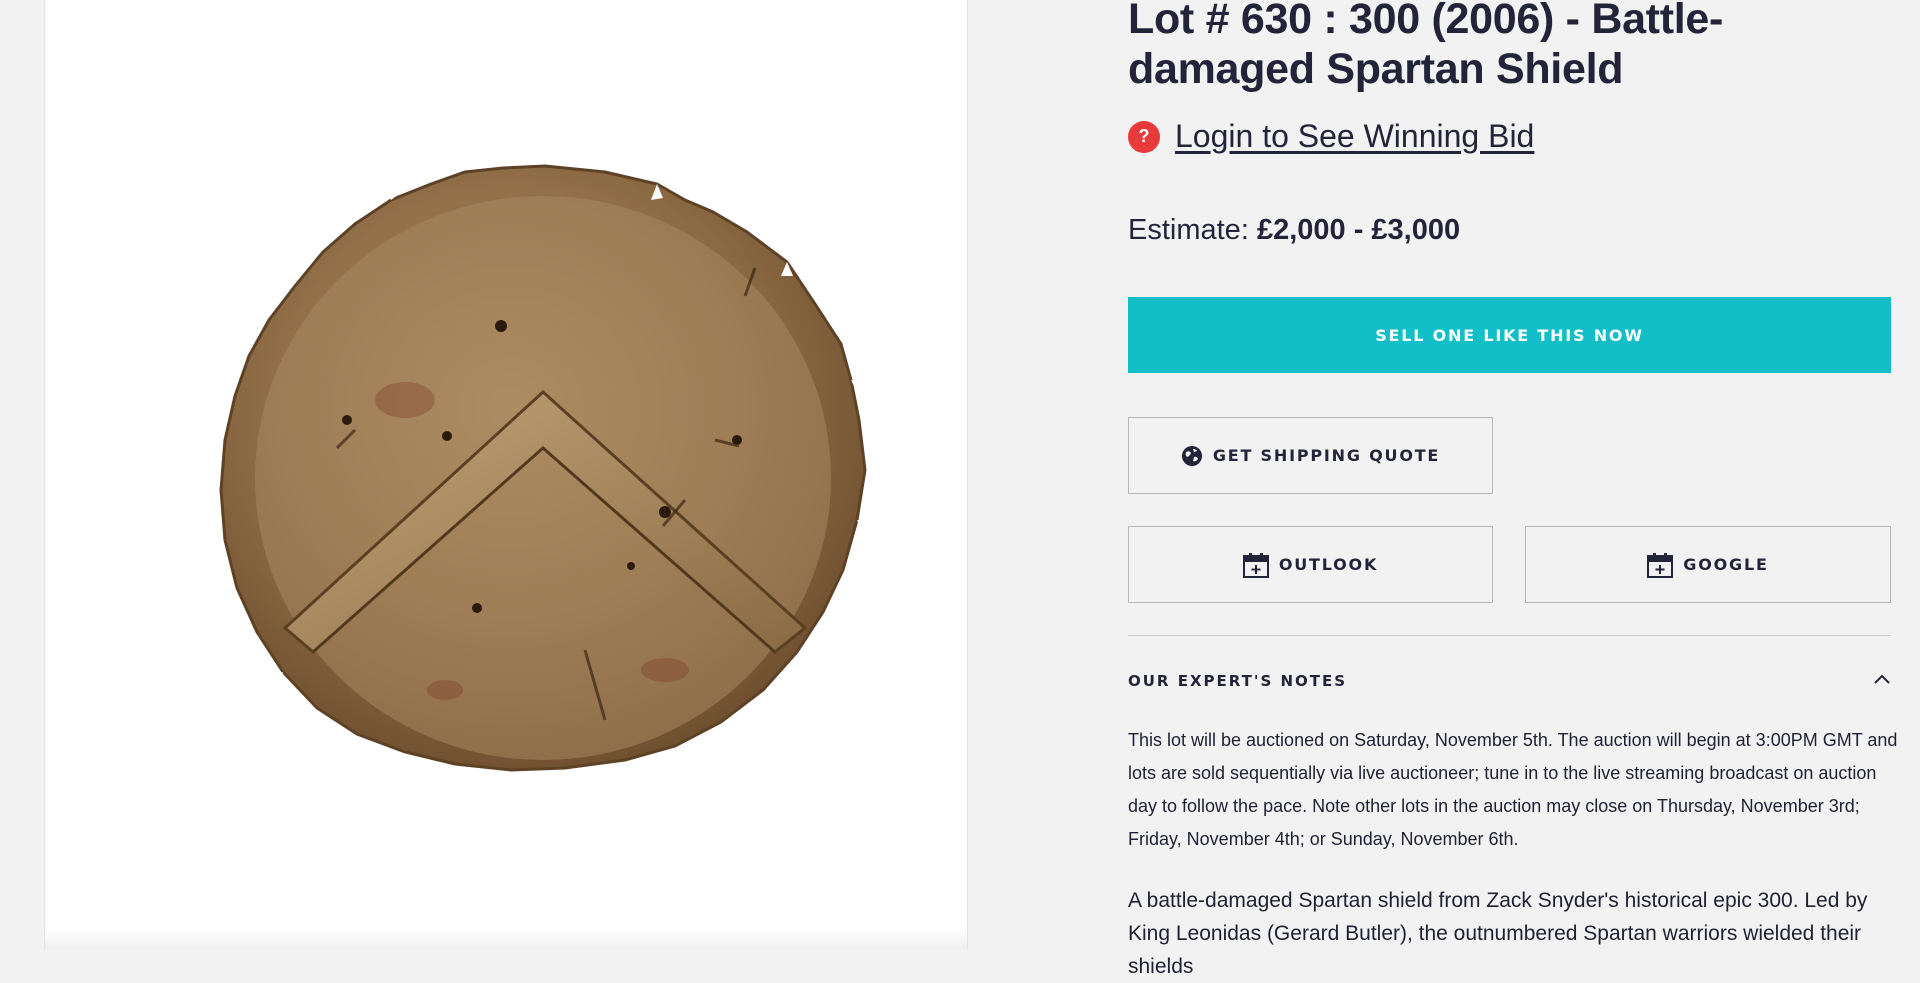 The image size is (1920, 983). I want to click on outlook-button-label: OUTLOOK, so click(1328, 564).